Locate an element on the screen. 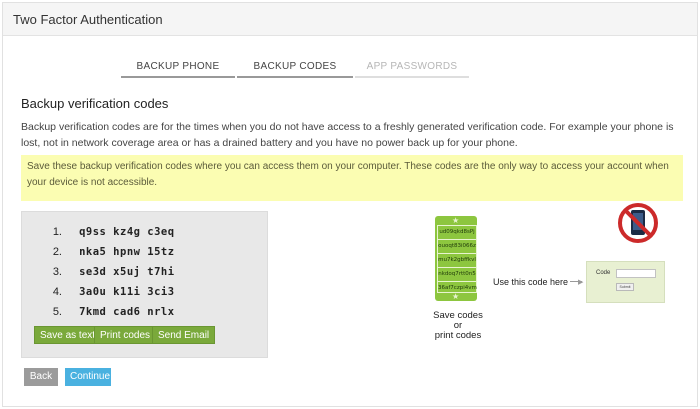  code-value: nka5 hpnw 15tz is located at coordinates (127, 252).